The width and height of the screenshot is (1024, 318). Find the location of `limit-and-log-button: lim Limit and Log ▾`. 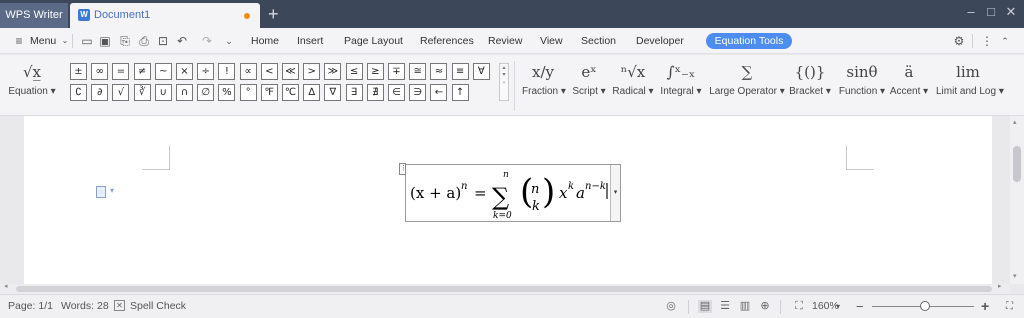

limit-and-log-button: lim Limit and Log ▾ is located at coordinates (970, 84).